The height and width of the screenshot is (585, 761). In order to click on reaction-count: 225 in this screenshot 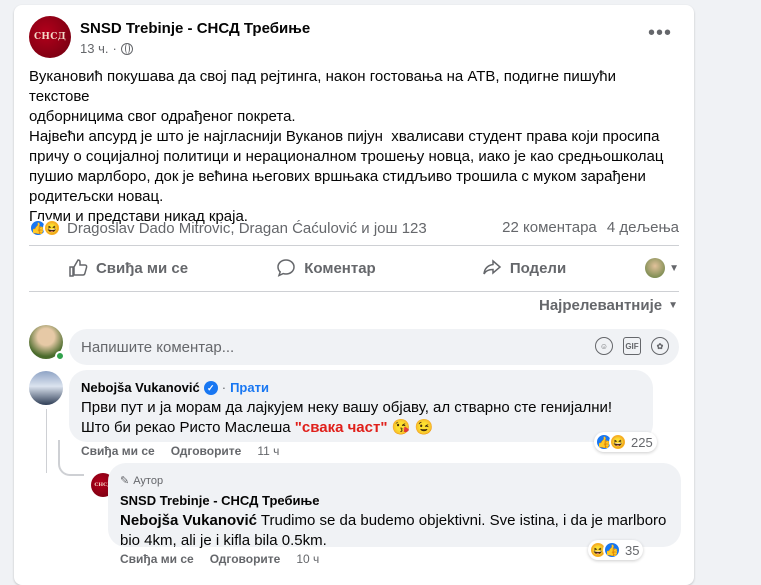, I will do `click(642, 442)`.